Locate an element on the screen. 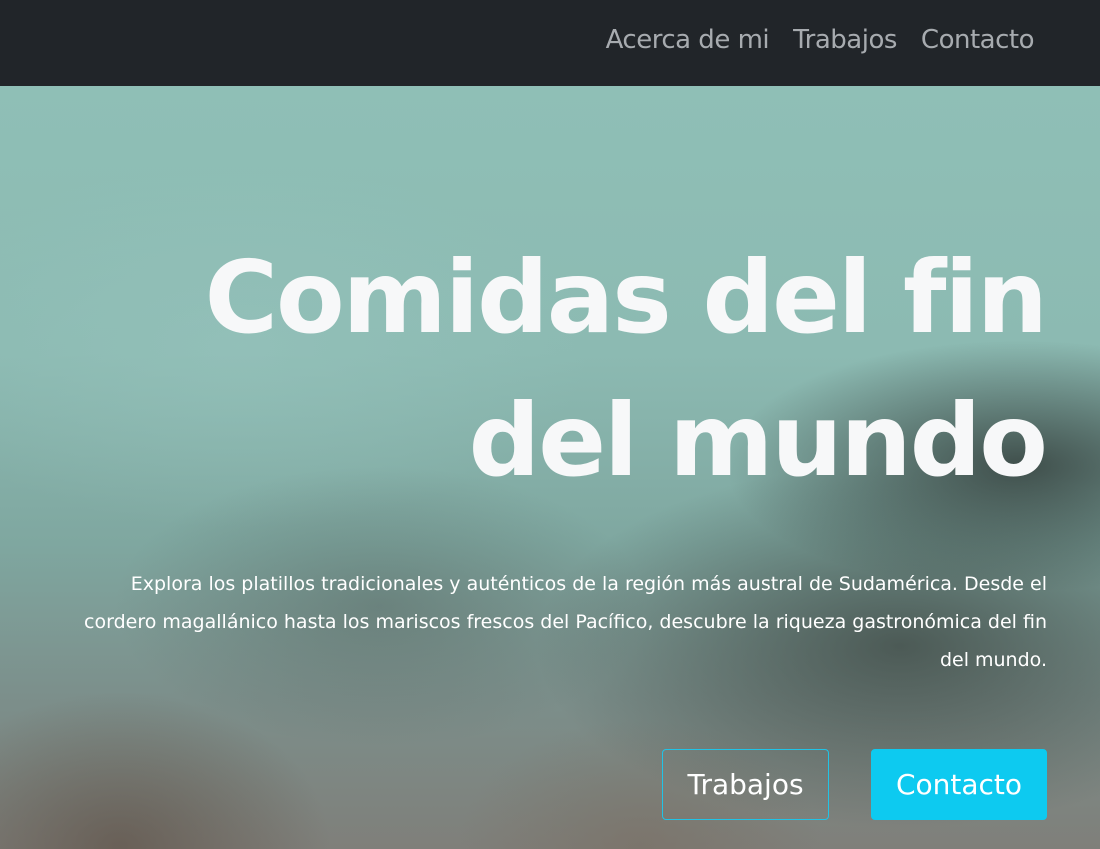  navbar: Acerca de mi Trabajos Contacto is located at coordinates (550, 43).